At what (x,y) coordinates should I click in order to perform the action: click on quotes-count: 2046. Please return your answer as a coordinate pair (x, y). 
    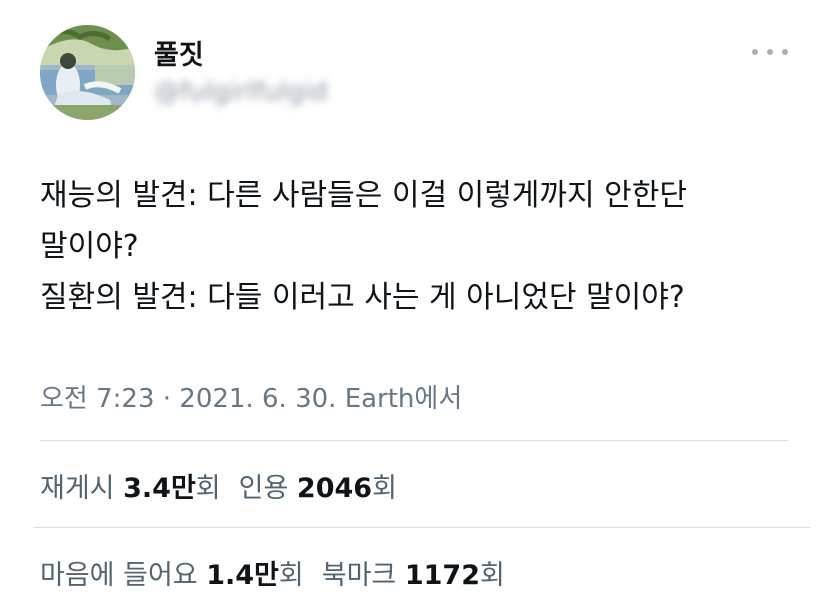
    Looking at the image, I should click on (334, 488).